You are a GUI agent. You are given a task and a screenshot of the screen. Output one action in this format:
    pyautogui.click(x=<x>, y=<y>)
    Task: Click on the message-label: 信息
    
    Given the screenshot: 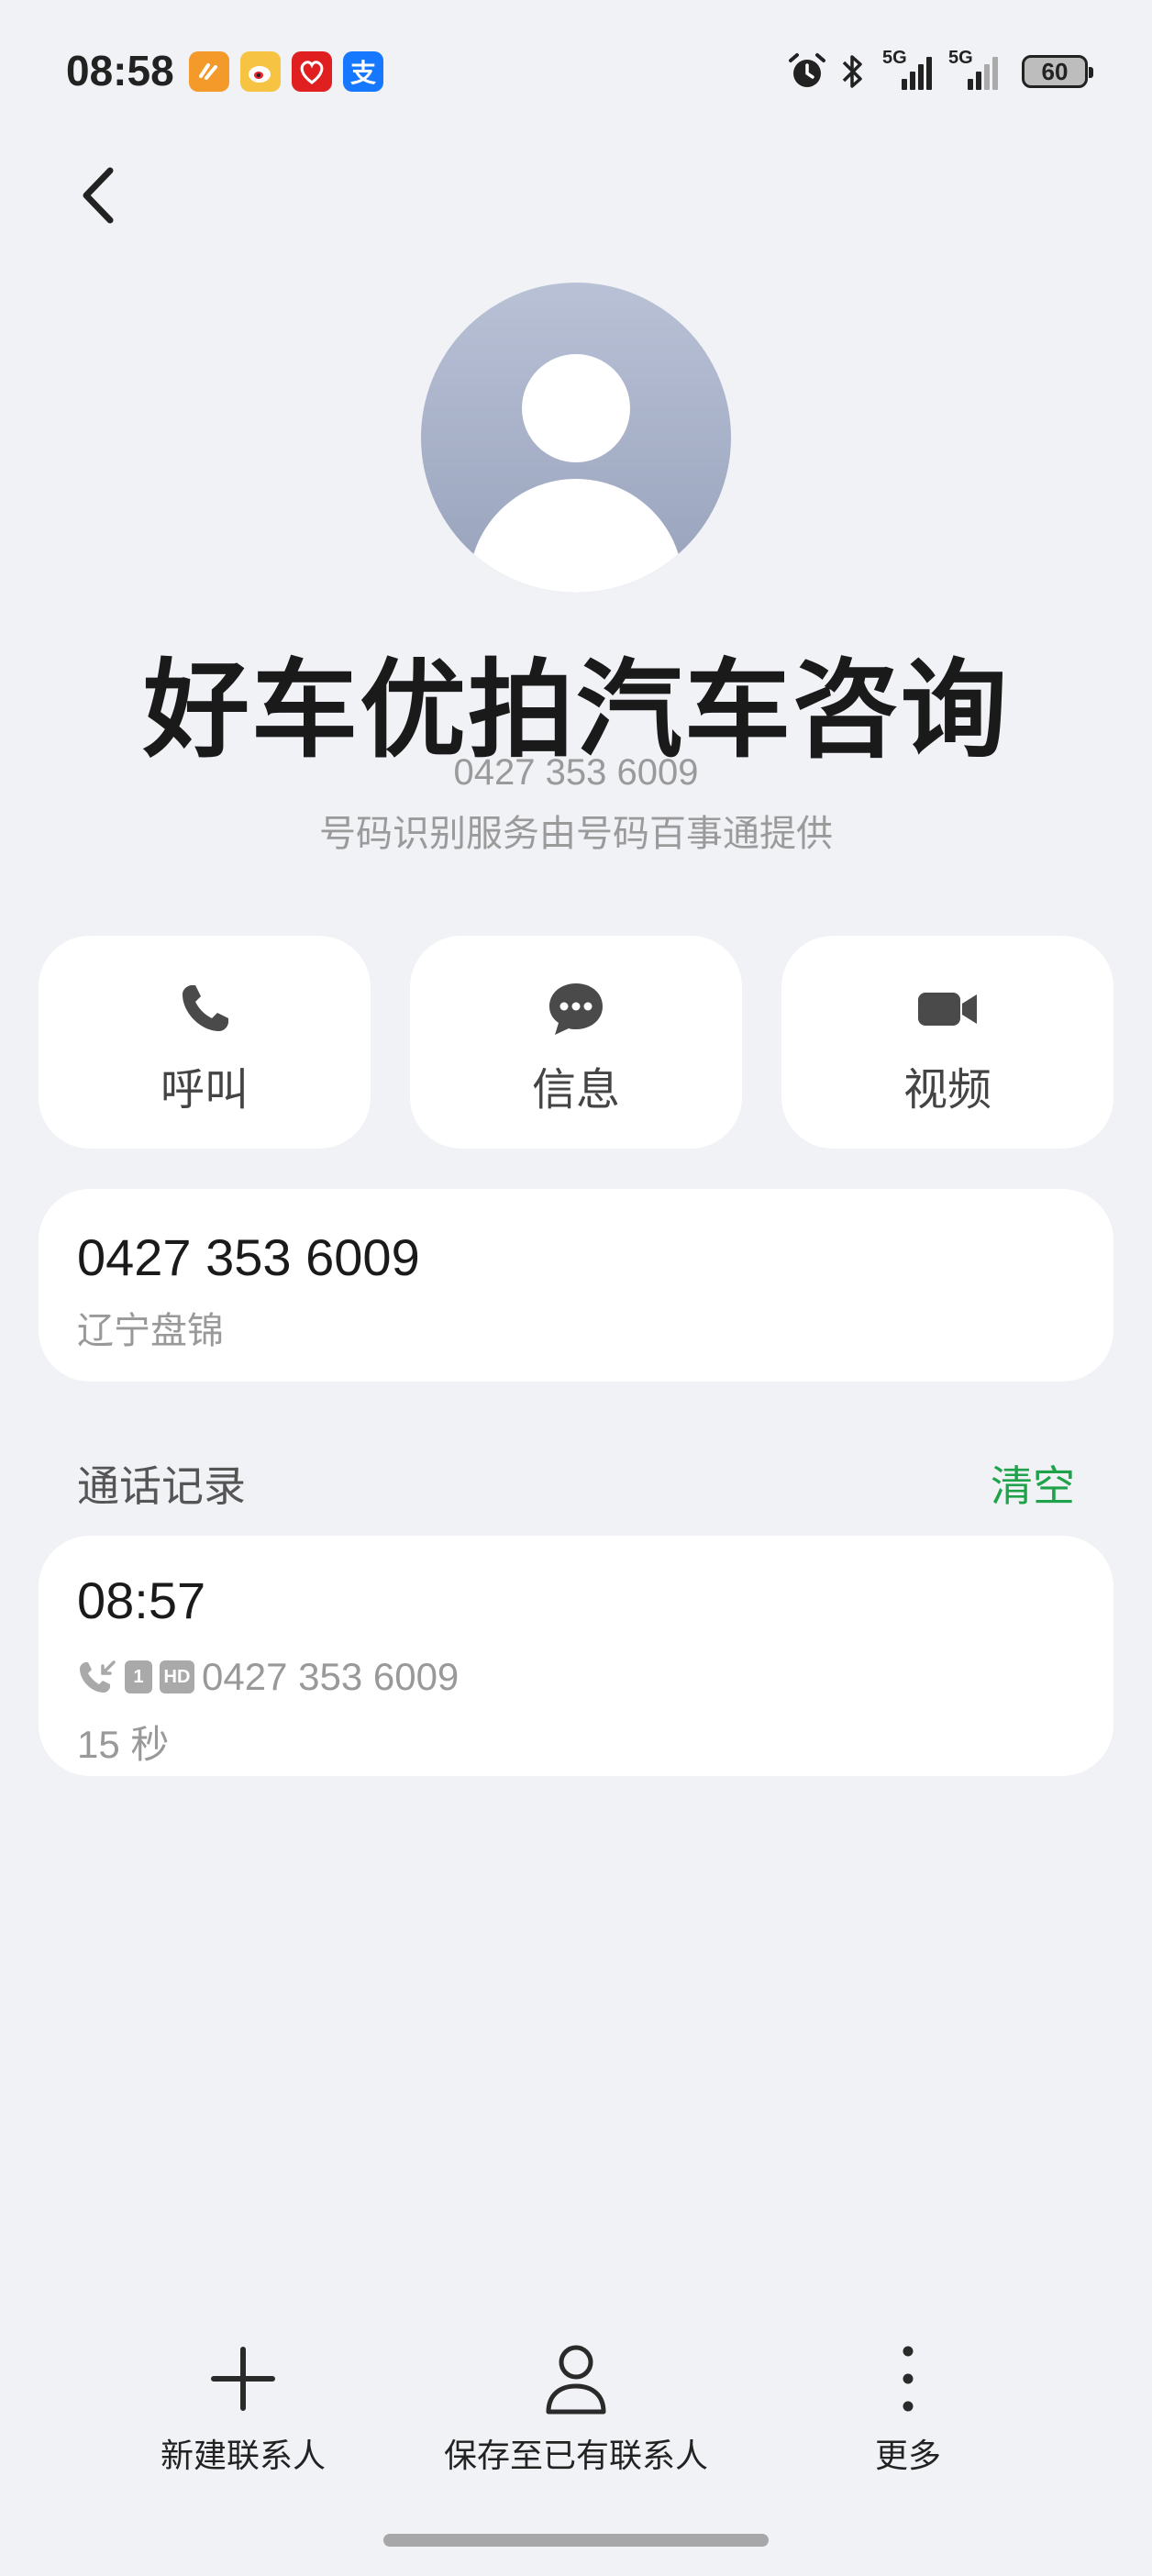 What is the action you would take?
    pyautogui.click(x=575, y=1090)
    